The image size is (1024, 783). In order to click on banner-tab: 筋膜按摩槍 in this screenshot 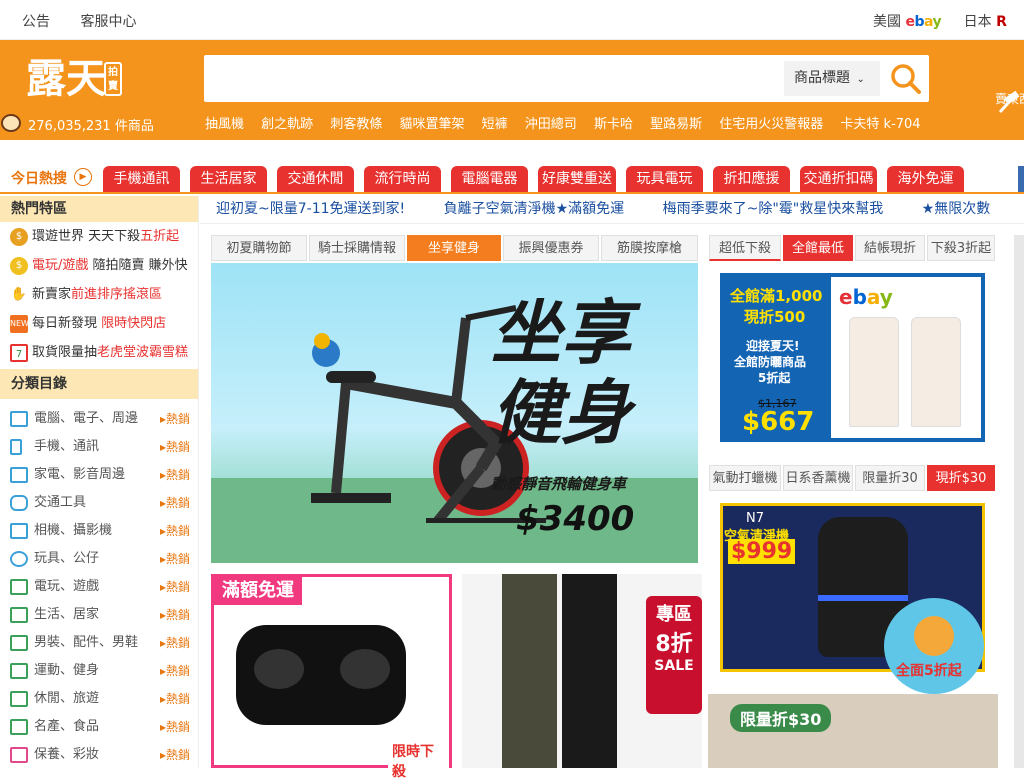, I will do `click(649, 248)`.